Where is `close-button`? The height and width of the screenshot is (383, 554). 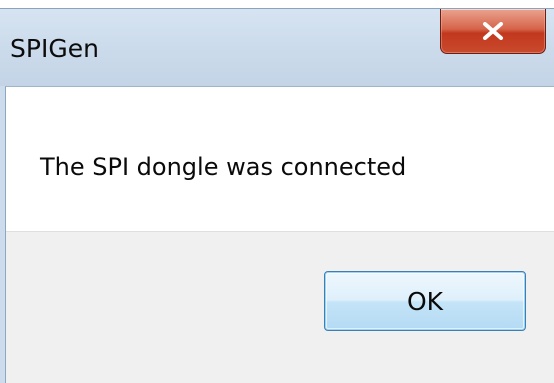
close-button is located at coordinates (493, 31).